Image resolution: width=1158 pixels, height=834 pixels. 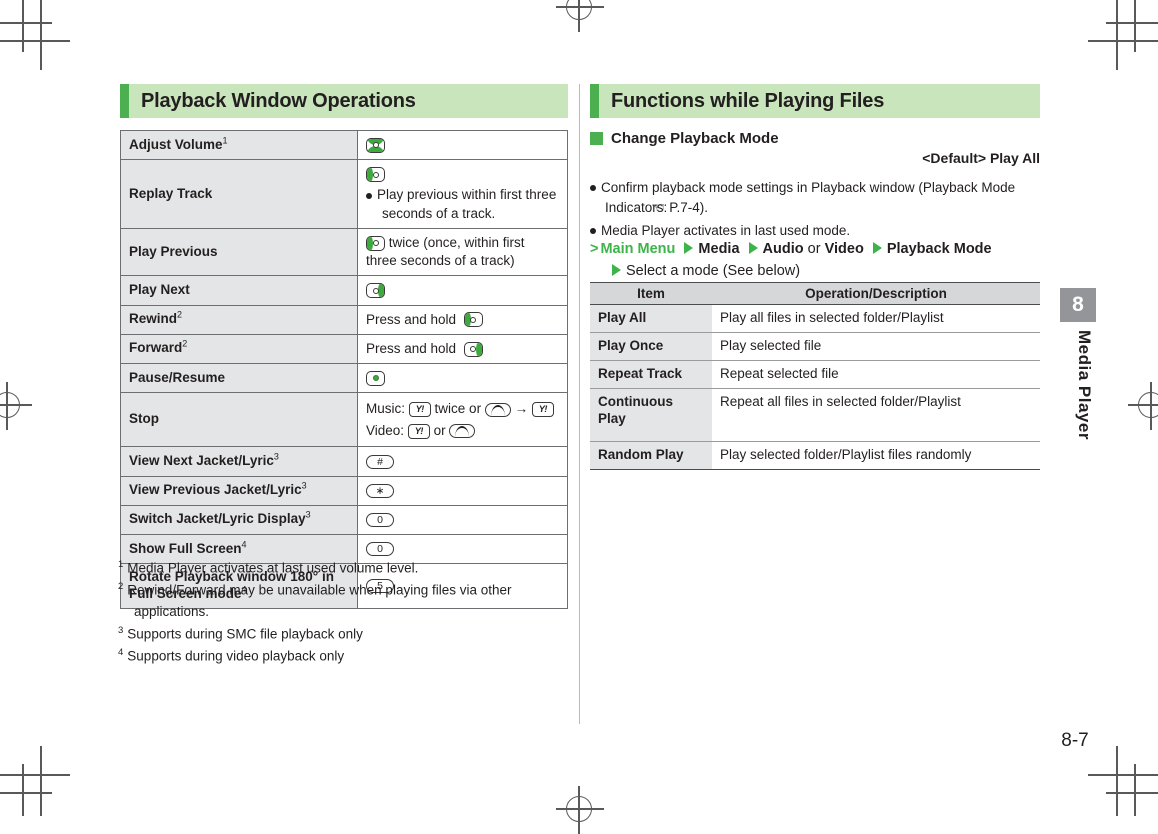 What do you see at coordinates (153, 319) in the screenshot?
I see `row-label: Rewind` at bounding box center [153, 319].